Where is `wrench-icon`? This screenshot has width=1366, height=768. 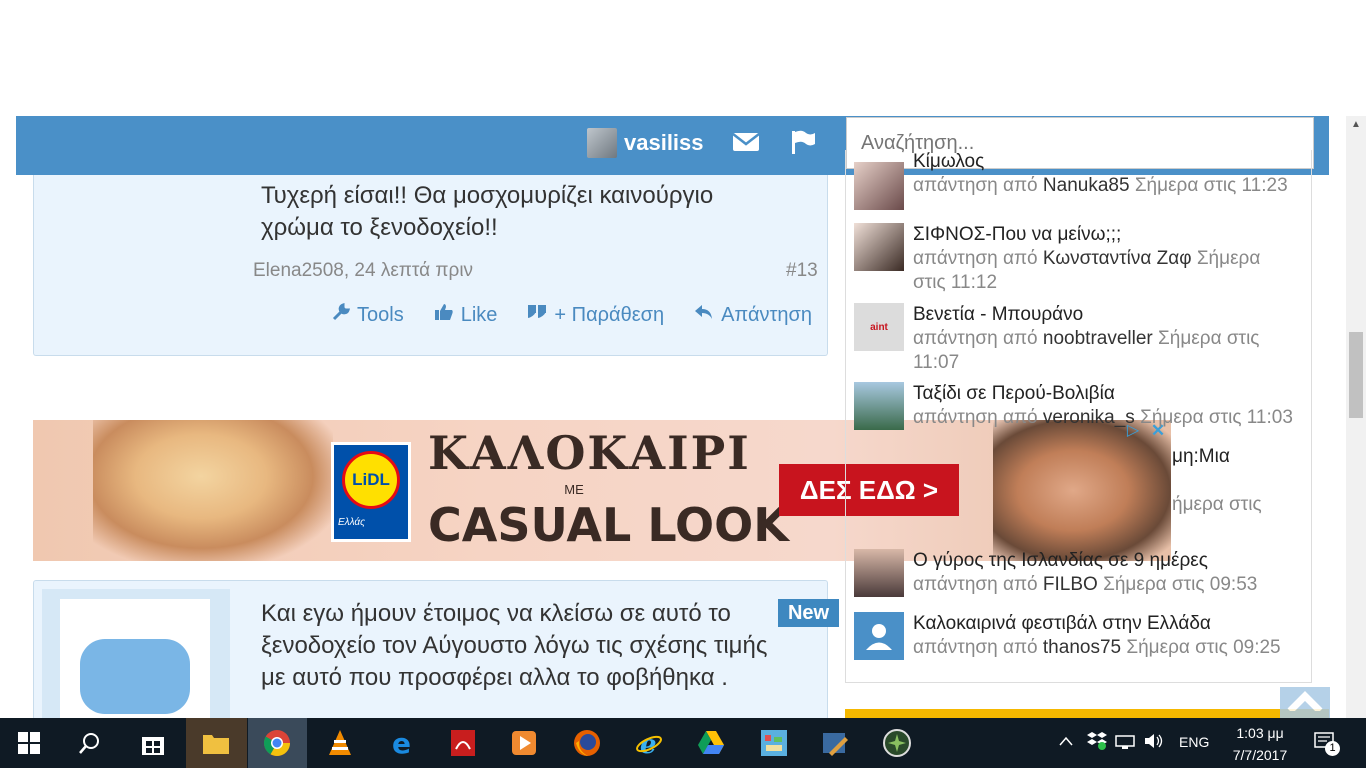 wrench-icon is located at coordinates (341, 314).